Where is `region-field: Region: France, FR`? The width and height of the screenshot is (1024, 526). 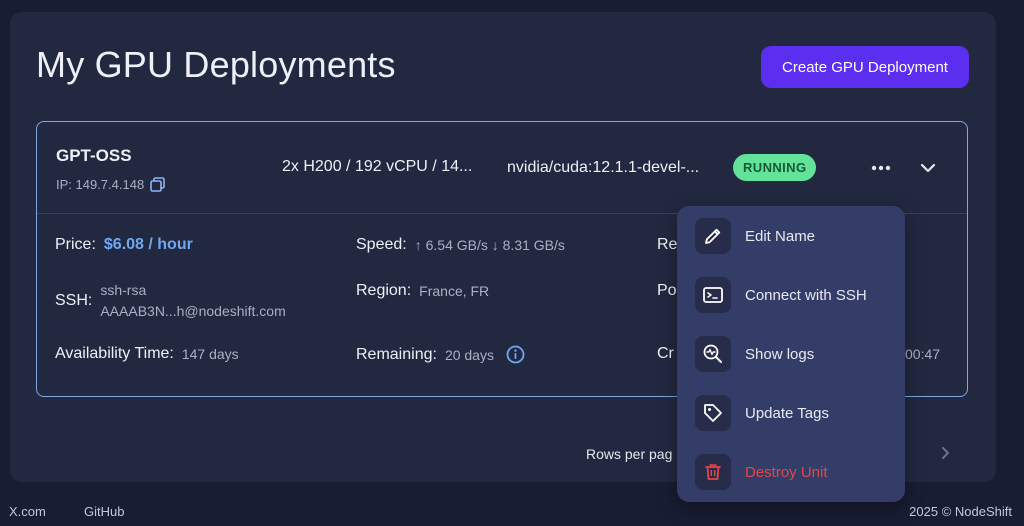 region-field: Region: France, FR is located at coordinates (422, 291).